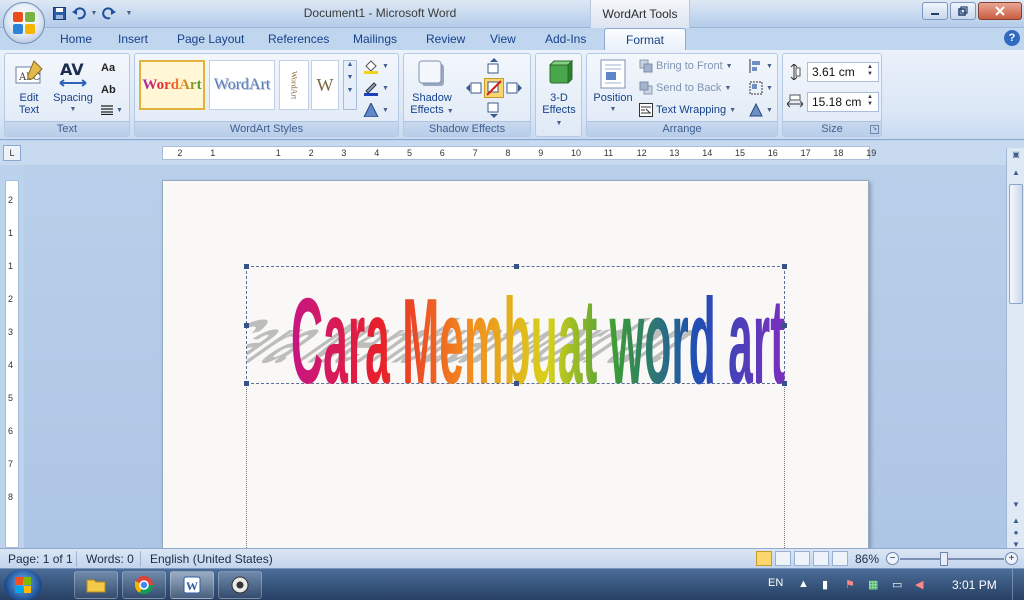 Image resolution: width=1024 pixels, height=600 pixels. Describe the element at coordinates (764, 558) in the screenshot. I see `print-layout-view-icon` at that location.